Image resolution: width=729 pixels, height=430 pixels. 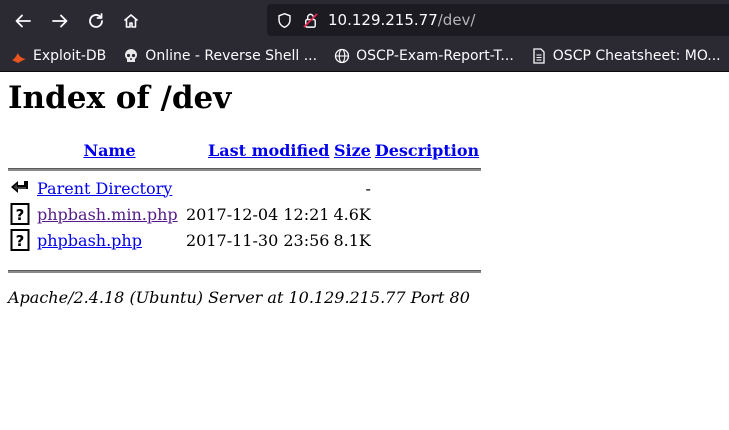 I want to click on file-link: phpbash.php, so click(x=89, y=240).